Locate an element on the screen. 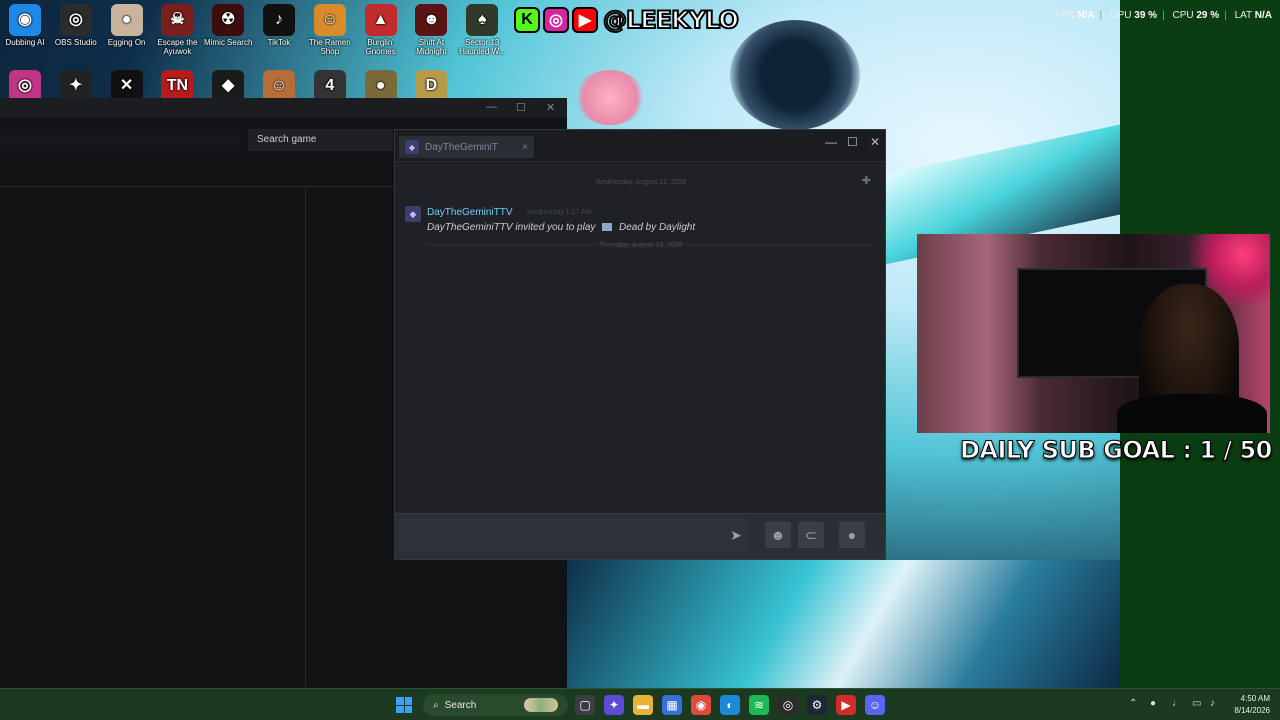  chat-tab-bar: ◆ DayTheGeminiT × — ☐ ✕ is located at coordinates (640, 146).